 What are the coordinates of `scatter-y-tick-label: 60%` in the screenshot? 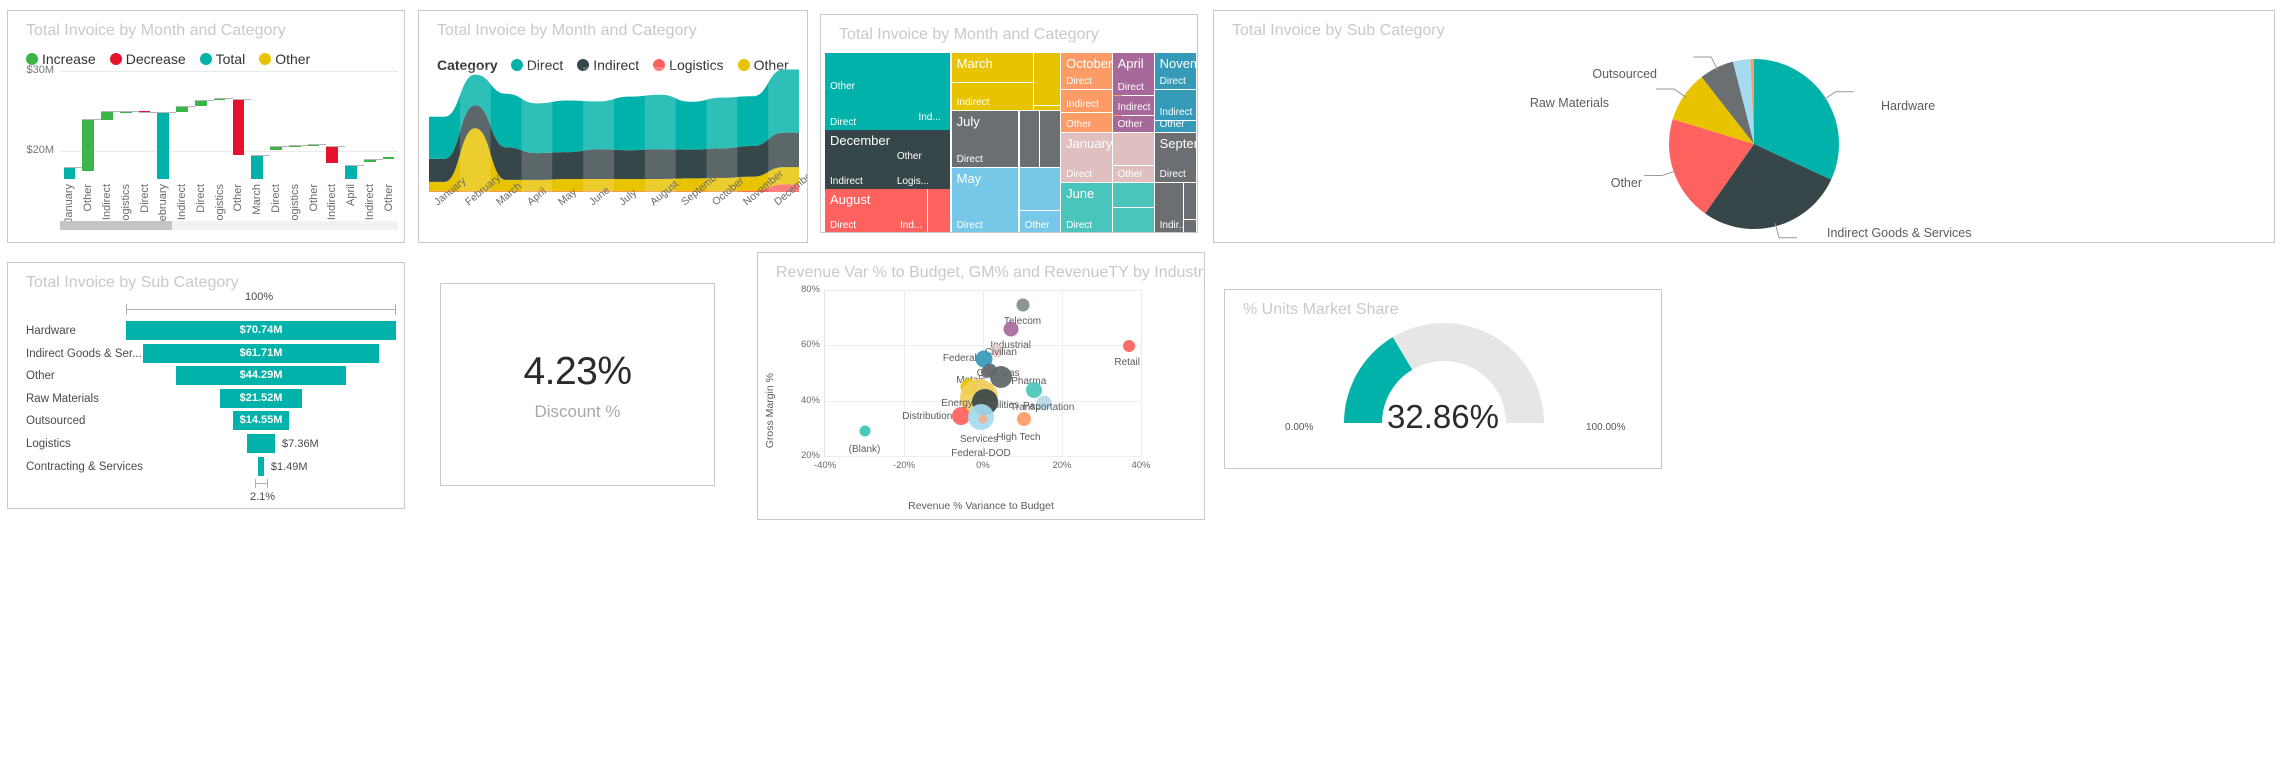 It's located at (810, 345).